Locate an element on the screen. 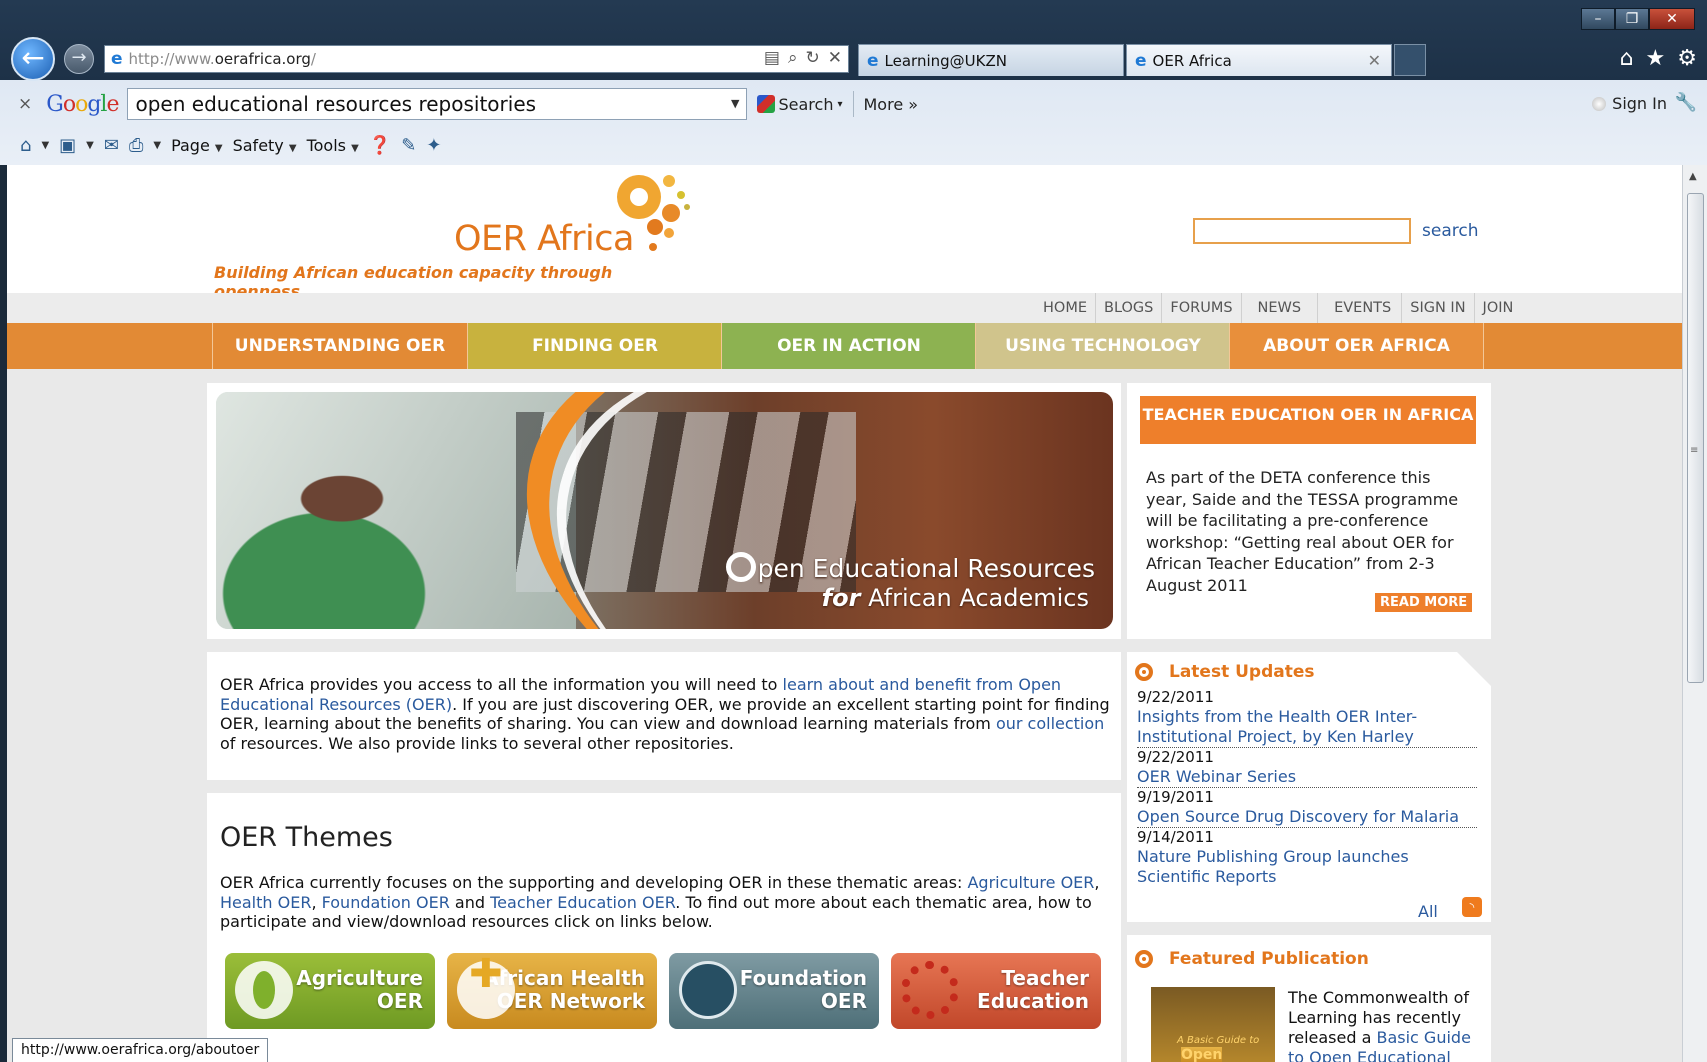 Image resolution: width=1707 pixels, height=1062 pixels. wrench-icon: 🔧 is located at coordinates (1686, 102).